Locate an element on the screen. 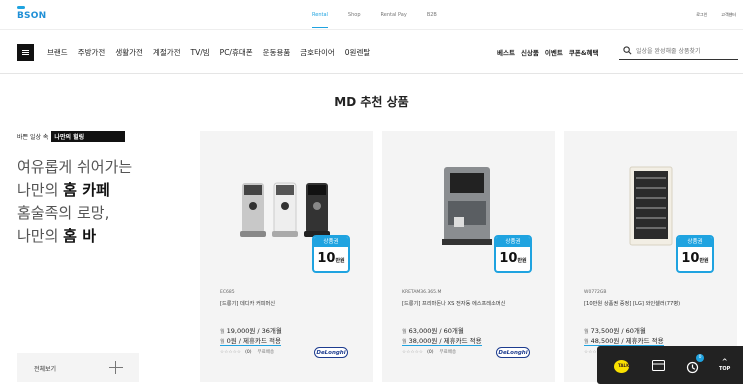 The height and width of the screenshot is (392, 743). category-living: 생활가전 is located at coordinates (129, 52).